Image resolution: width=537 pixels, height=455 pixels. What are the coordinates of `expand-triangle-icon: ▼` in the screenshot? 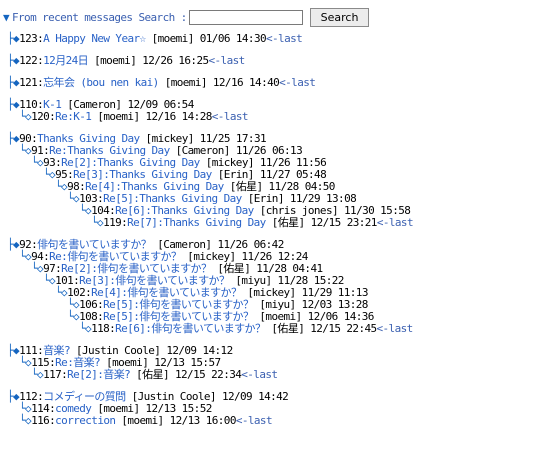 It's located at (7, 17).